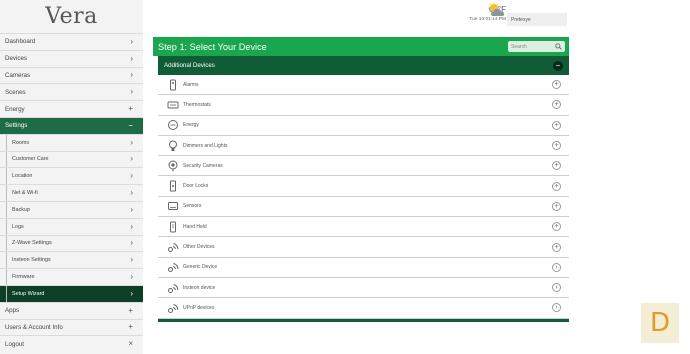 The height and width of the screenshot is (354, 690). What do you see at coordinates (25, 193) in the screenshot?
I see `sidebar-item-label: Net & Wi-fi` at bounding box center [25, 193].